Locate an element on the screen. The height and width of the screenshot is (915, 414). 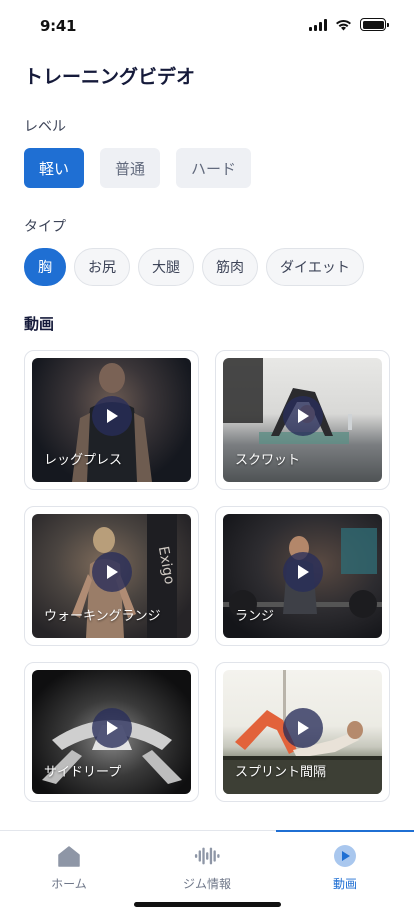
video-card: Exigo ウォーキングランジ is located at coordinates (111, 576).